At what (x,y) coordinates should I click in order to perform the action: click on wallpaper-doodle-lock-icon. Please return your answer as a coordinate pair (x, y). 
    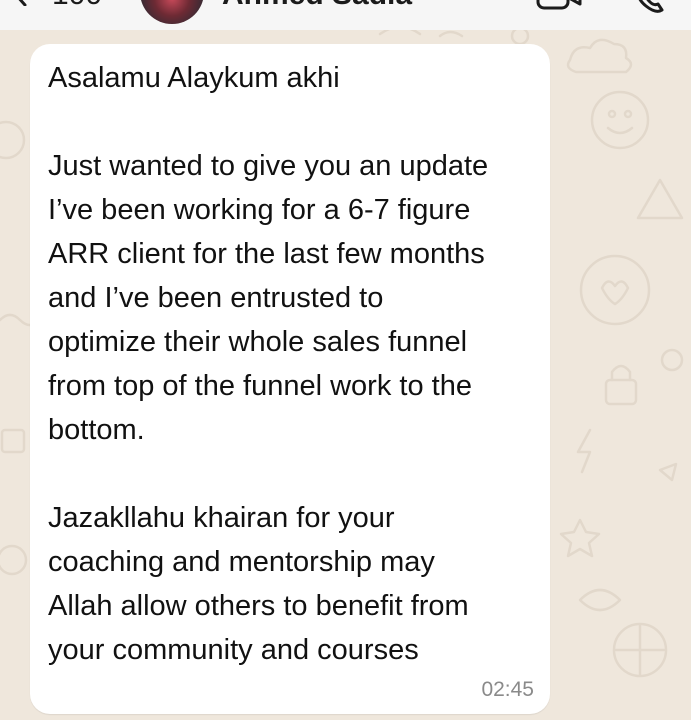
    Looking at the image, I should click on (621, 392).